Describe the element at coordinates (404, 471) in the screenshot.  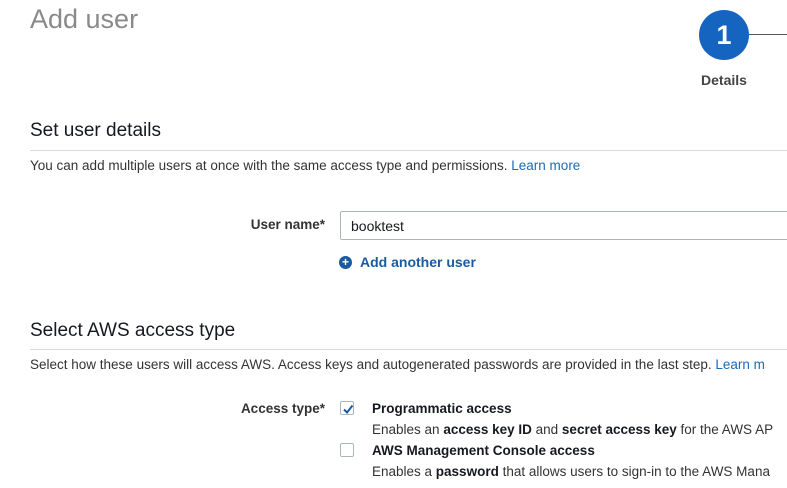
I see `desc-text: Enables a` at that location.